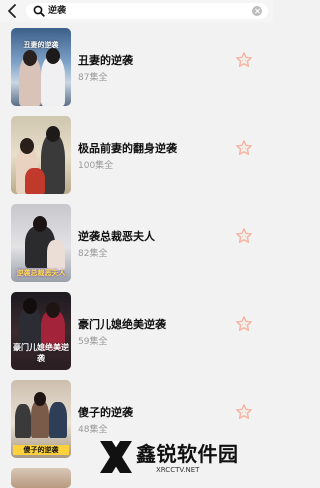 Image resolution: width=320 pixels, height=488 pixels. What do you see at coordinates (127, 148) in the screenshot?
I see `drama-title: 极品前妻的翻身逆袭` at bounding box center [127, 148].